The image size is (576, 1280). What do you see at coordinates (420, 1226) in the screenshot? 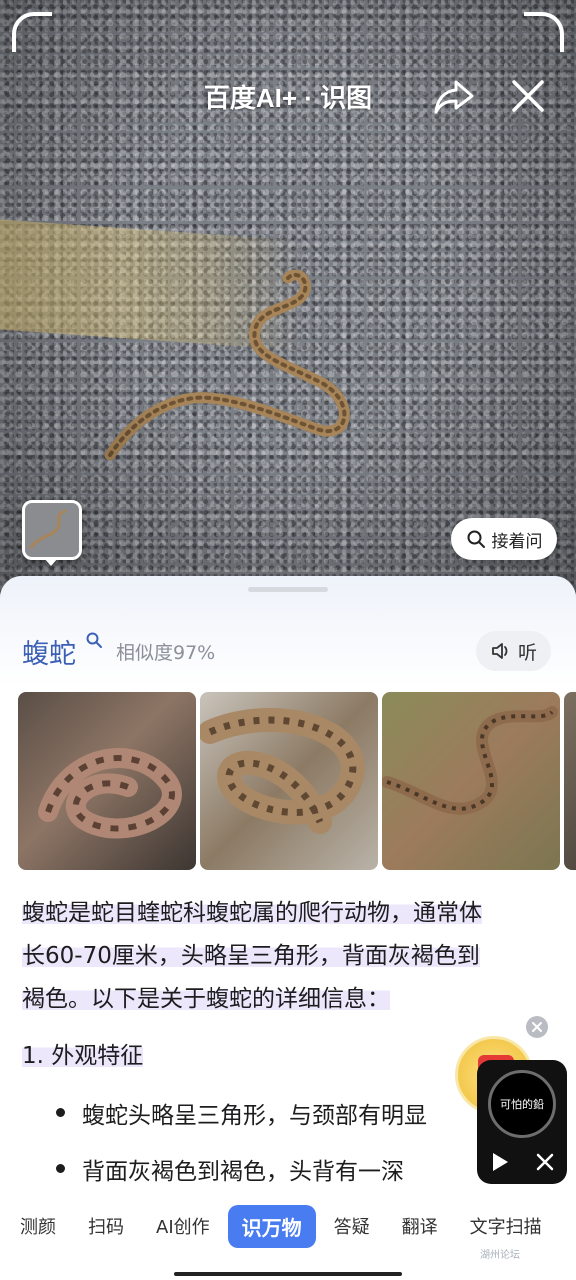
I see `tab-translate: 翻译` at bounding box center [420, 1226].